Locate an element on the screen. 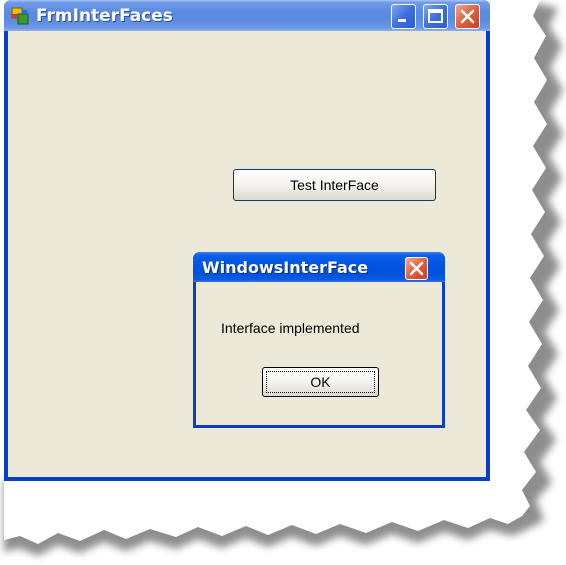 The image size is (566, 565). ok-button: OK is located at coordinates (320, 382).